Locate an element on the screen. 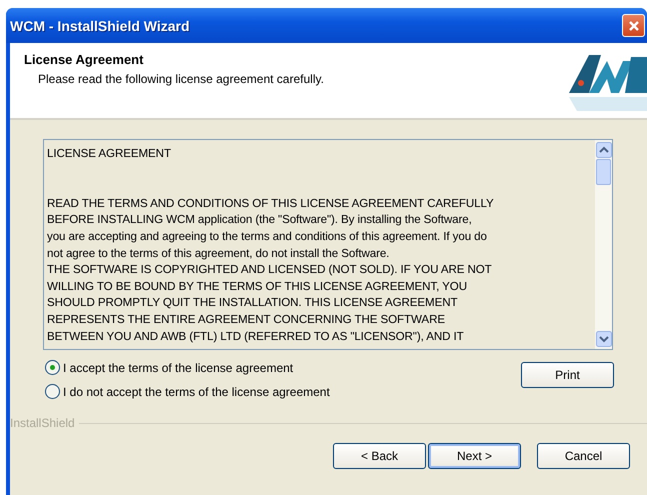  radio-option: I accept the terms of the license agreement is located at coordinates (187, 367).